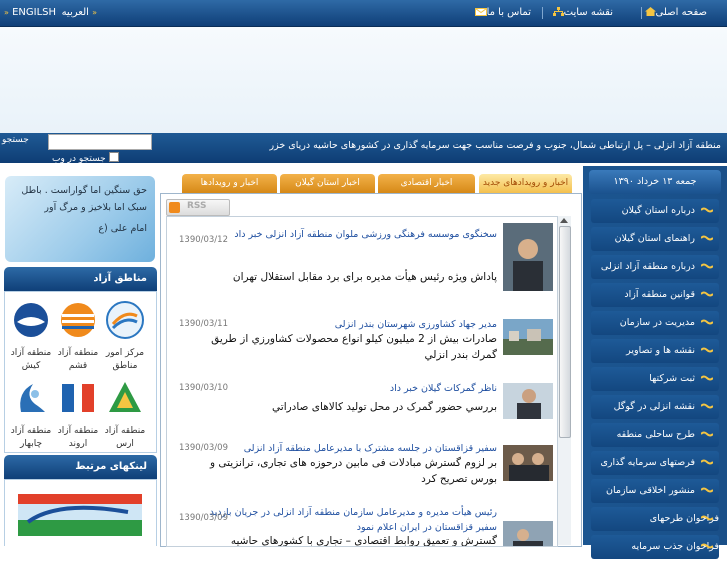 The height and width of the screenshot is (583, 727). I want to click on related-link-banner, so click(80, 515).